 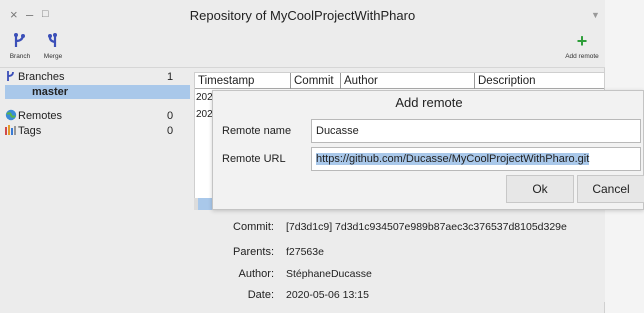 I want to click on column-header-commit: Commit, so click(x=316, y=81).